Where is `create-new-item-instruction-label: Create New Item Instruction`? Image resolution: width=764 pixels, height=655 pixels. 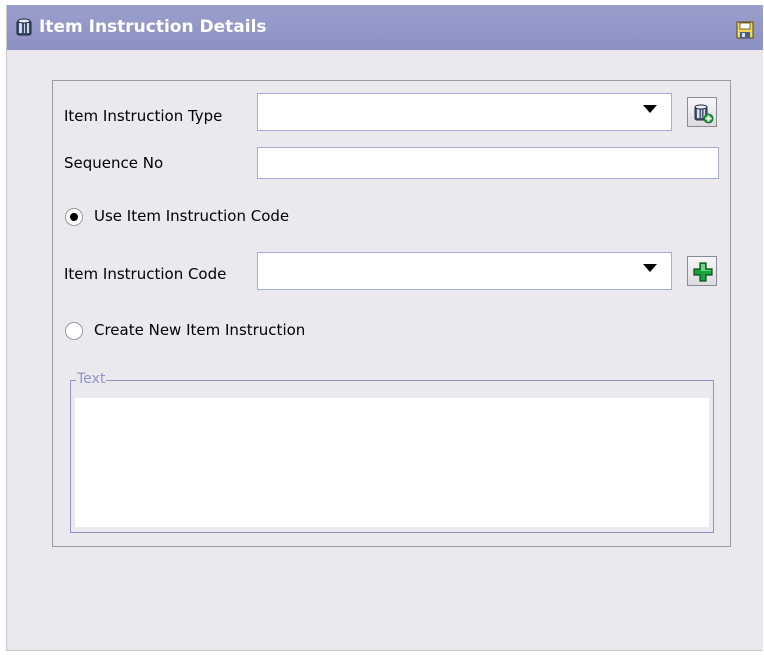
create-new-item-instruction-label: Create New Item Instruction is located at coordinates (200, 330).